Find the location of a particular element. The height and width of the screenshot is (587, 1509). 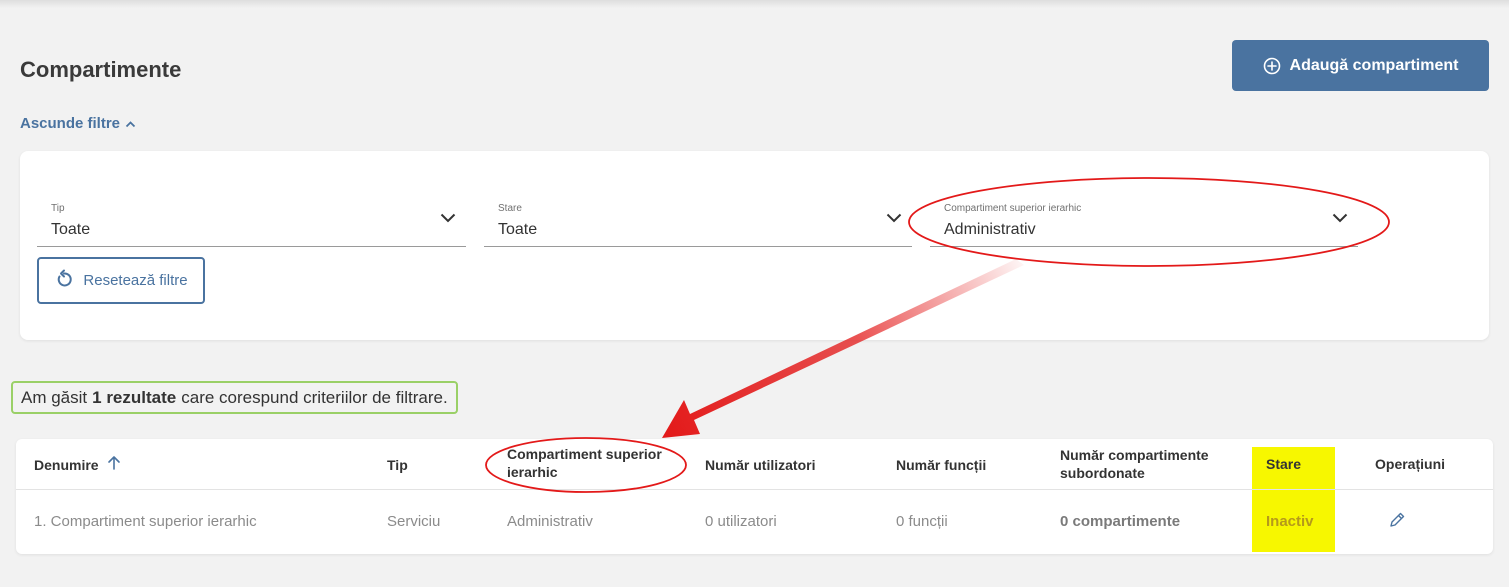

denumire-header-label: Denumire is located at coordinates (66, 464).